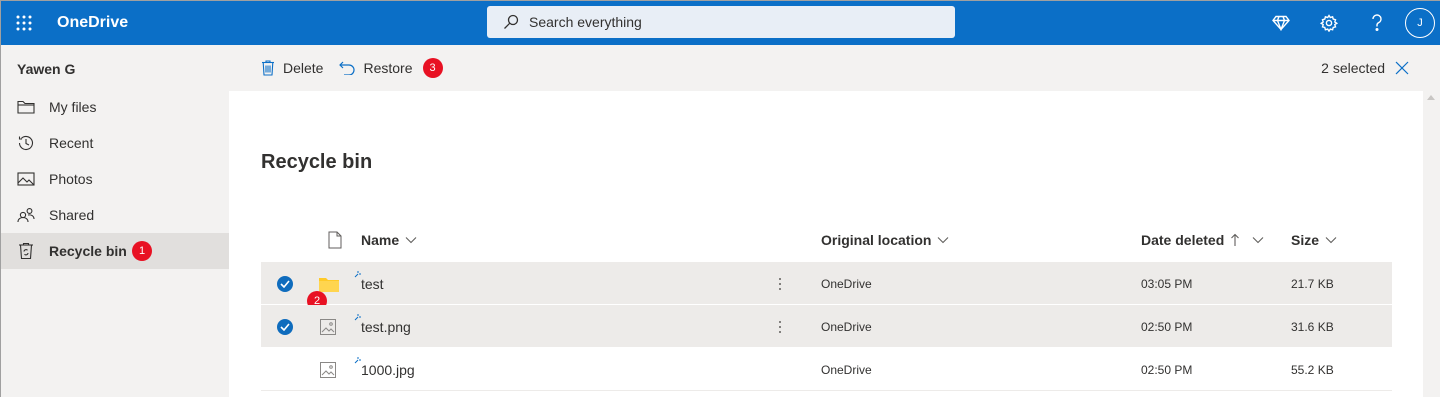 This screenshot has width=1440, height=397. I want to click on delete-button: Delete, so click(292, 68).